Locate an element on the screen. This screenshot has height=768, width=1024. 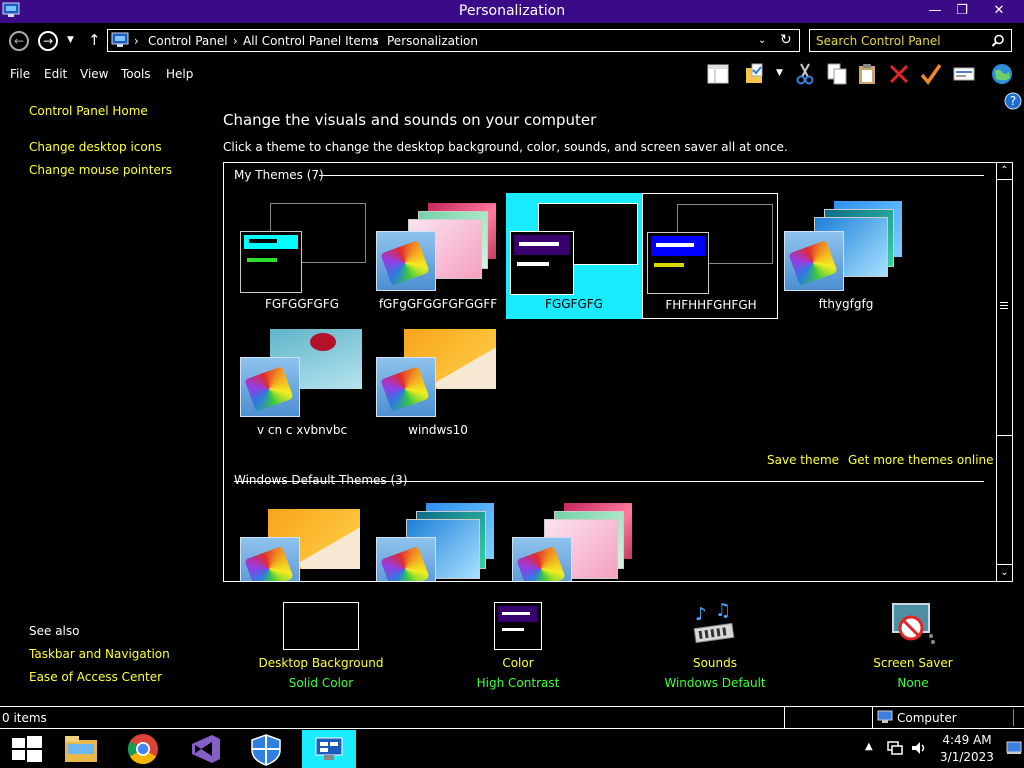
vertical-scrollbar: ⌃ ⌄ is located at coordinates (1004, 372).